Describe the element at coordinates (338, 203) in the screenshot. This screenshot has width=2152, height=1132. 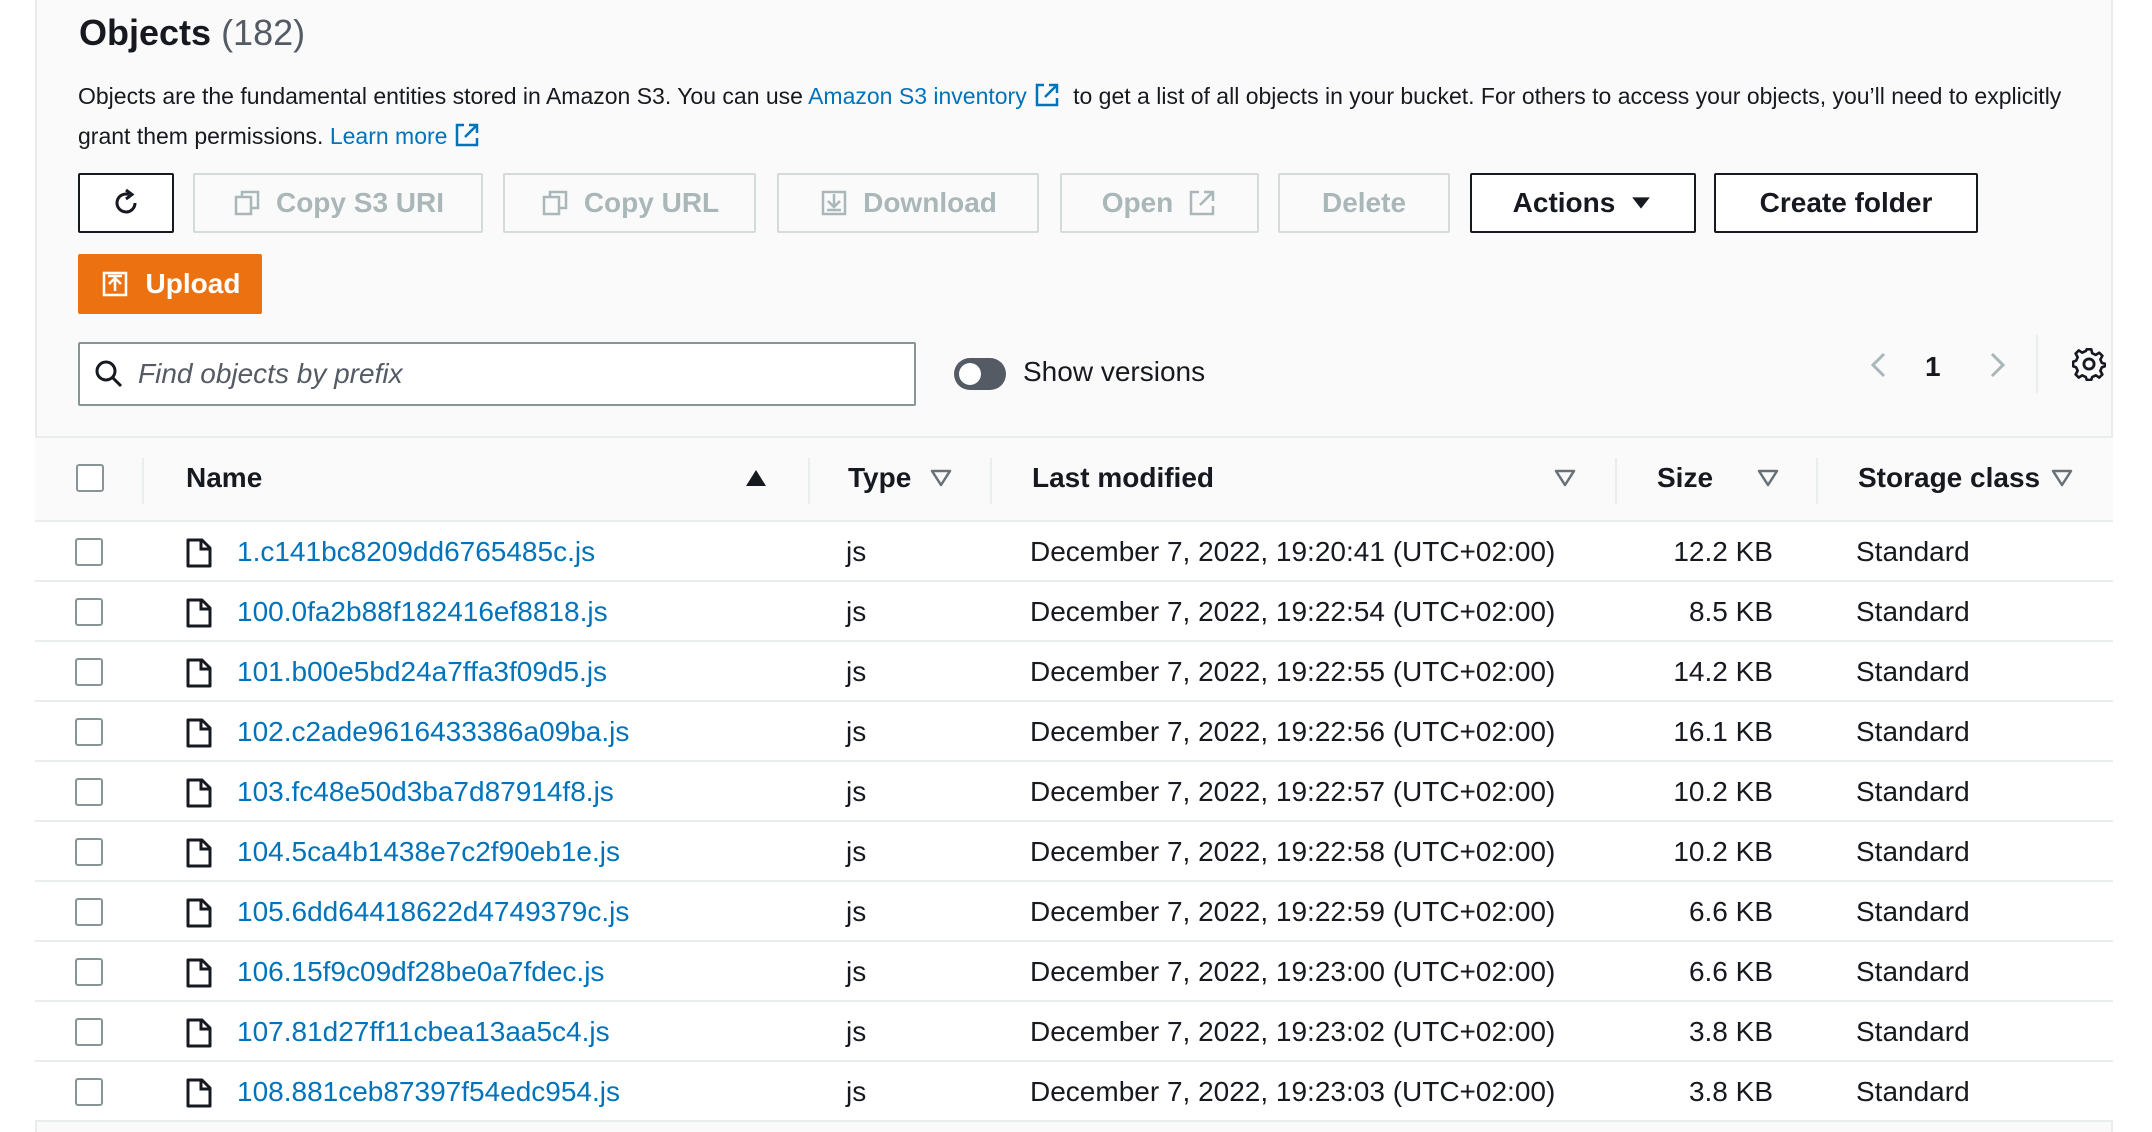
I see `copy-s3-uri-button: Copy S3 URI` at that location.